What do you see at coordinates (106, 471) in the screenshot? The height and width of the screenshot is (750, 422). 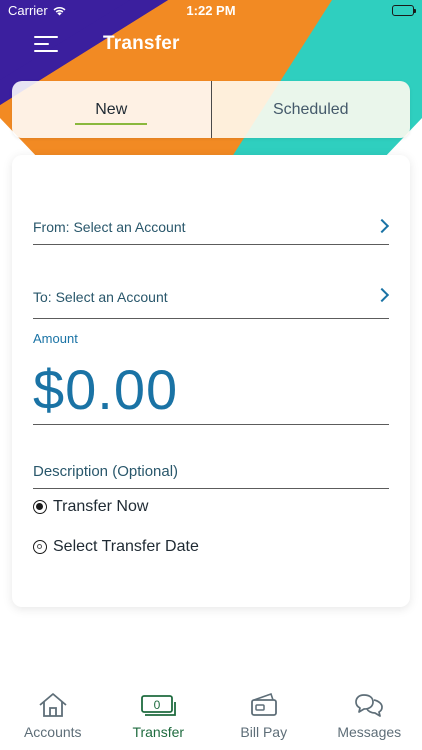 I see `description-placeholder: Description (Optional)` at bounding box center [106, 471].